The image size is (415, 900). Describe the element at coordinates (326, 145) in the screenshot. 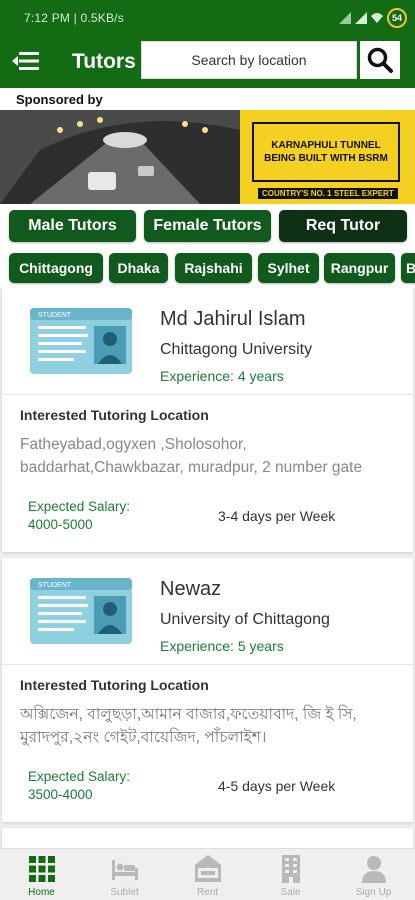

I see `banner-line-1: KARNAPHULI TUNNEL` at that location.